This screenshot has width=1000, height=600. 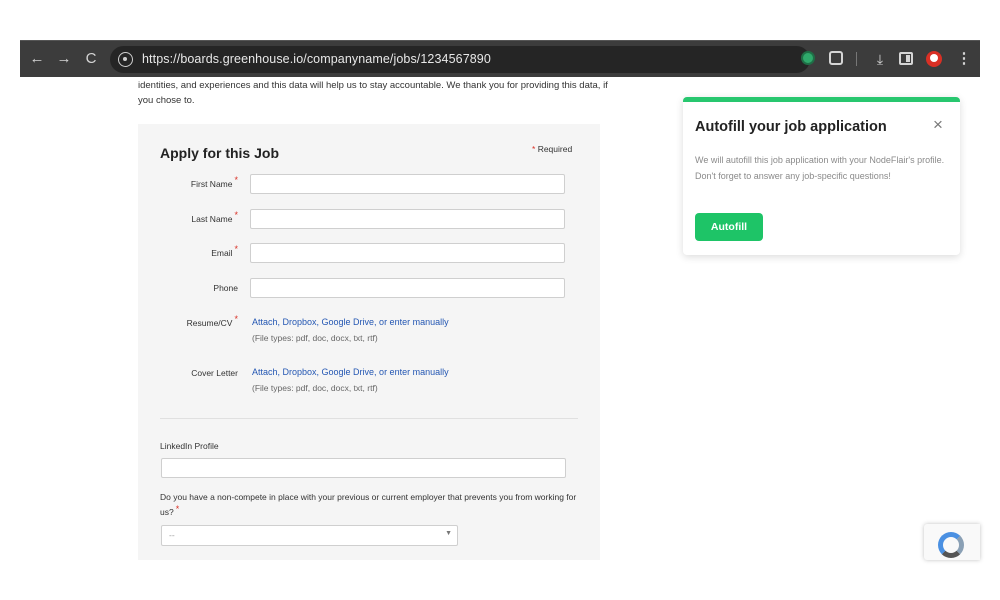 I want to click on linkedin-label: LinkedIn Profile, so click(x=189, y=446).